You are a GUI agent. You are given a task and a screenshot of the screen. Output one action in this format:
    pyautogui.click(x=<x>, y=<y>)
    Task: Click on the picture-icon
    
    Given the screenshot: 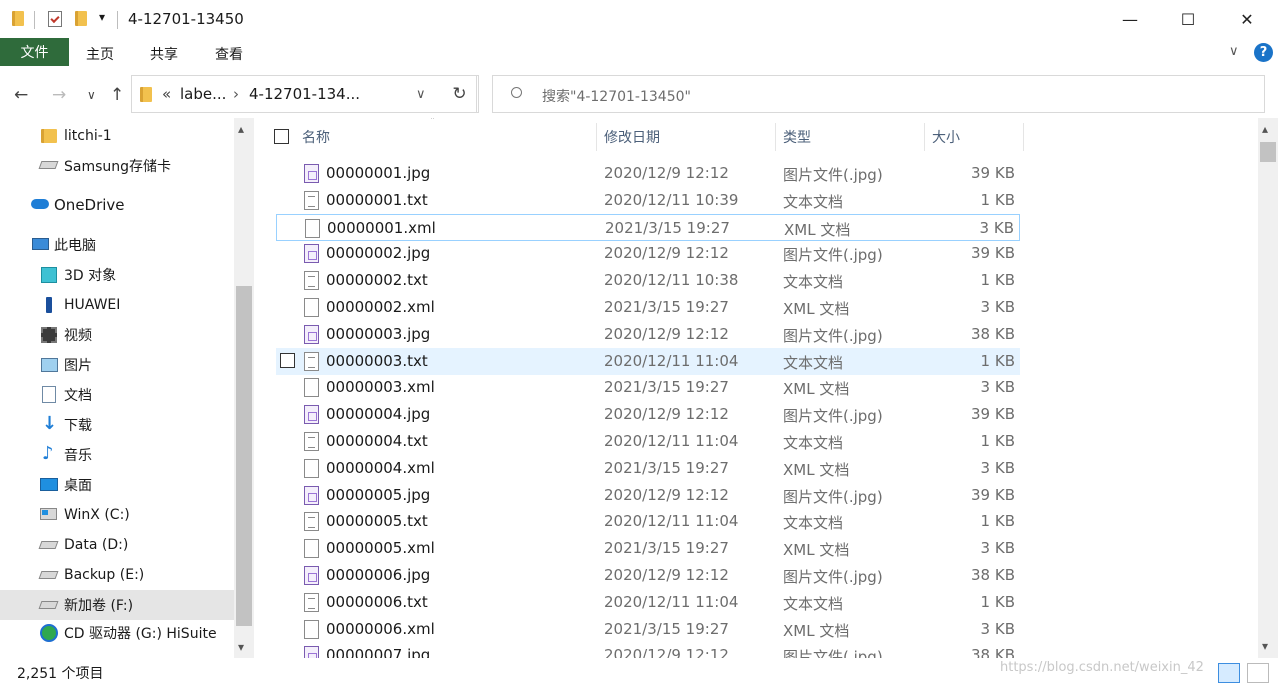 What is the action you would take?
    pyautogui.click(x=49, y=365)
    